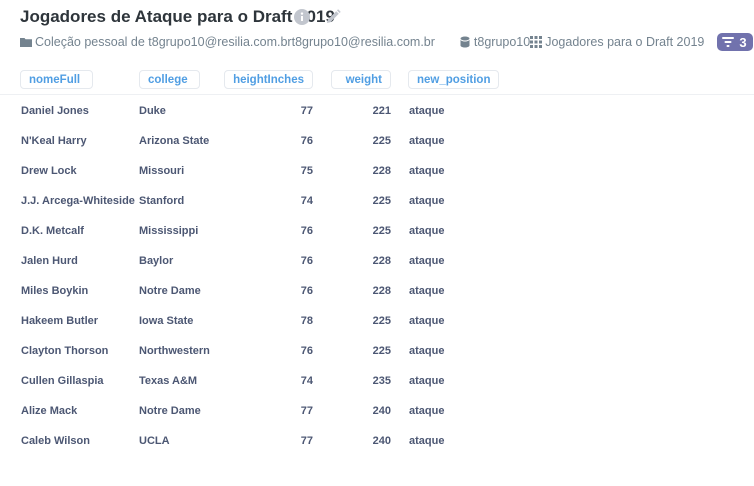 This screenshot has width=754, height=486. What do you see at coordinates (55, 111) in the screenshot?
I see `cell-nomefull: Daniel Jones` at bounding box center [55, 111].